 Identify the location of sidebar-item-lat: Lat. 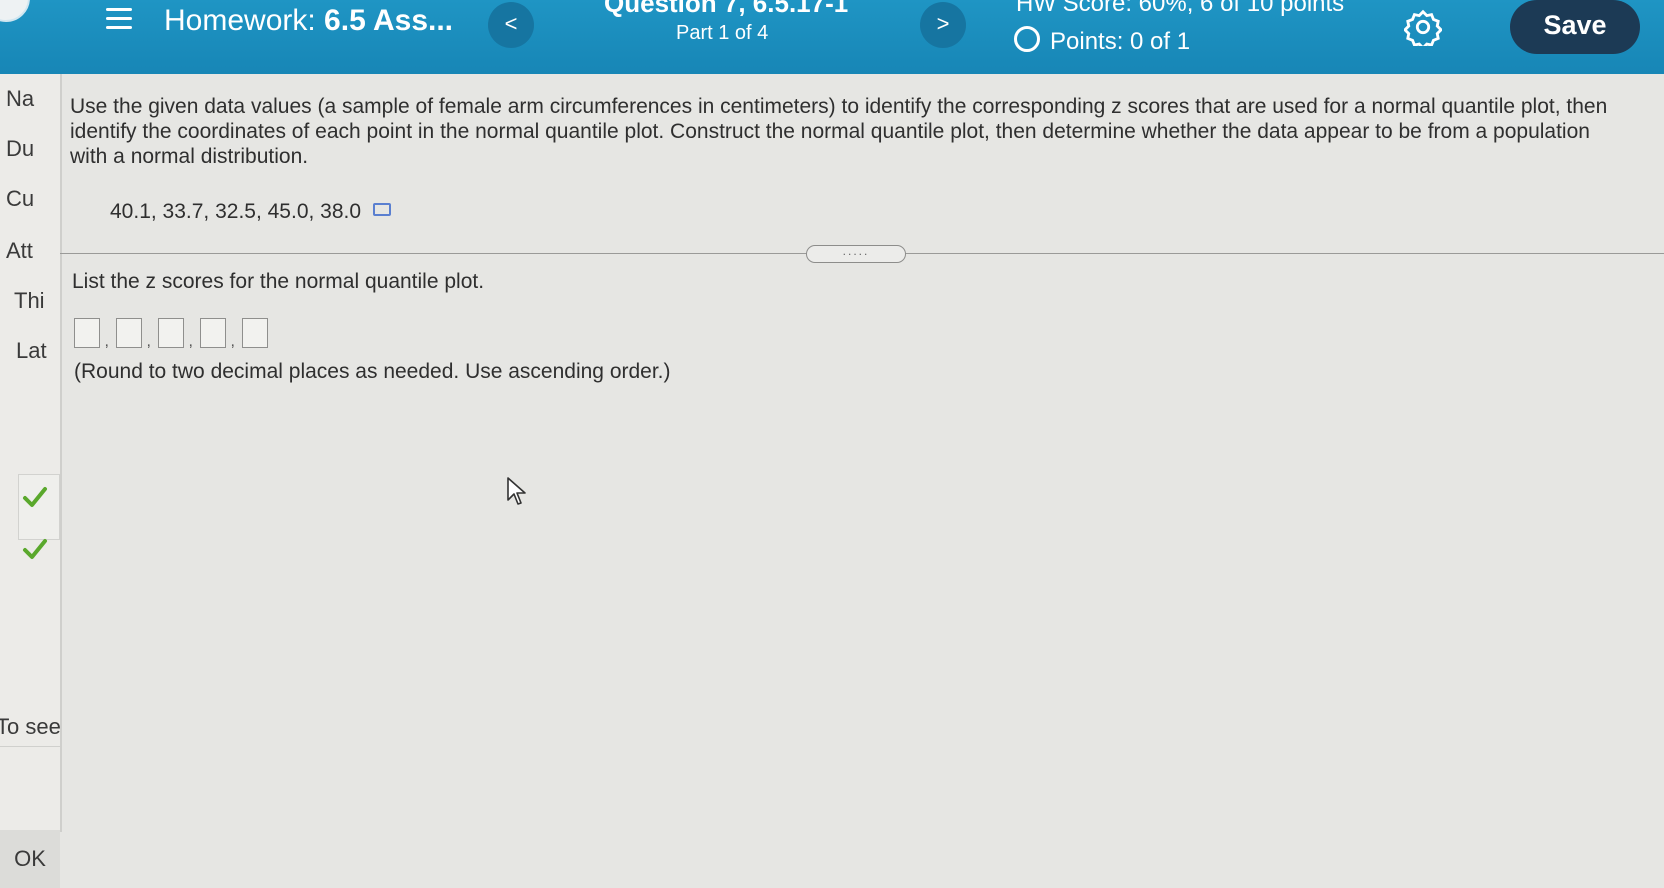
(31, 350).